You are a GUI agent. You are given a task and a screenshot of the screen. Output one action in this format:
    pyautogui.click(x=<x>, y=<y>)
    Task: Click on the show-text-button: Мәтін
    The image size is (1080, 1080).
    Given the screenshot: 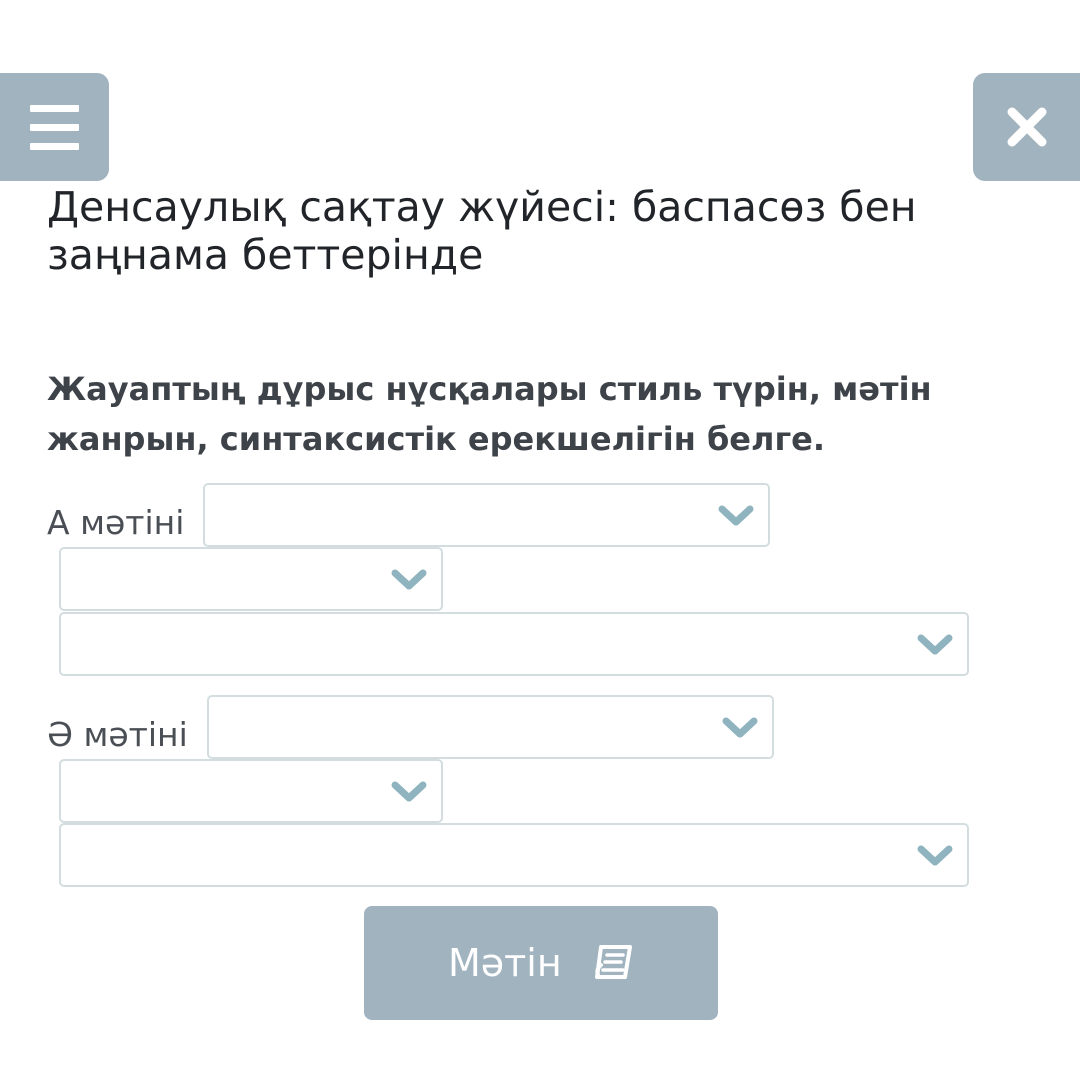 What is the action you would take?
    pyautogui.click(x=541, y=963)
    